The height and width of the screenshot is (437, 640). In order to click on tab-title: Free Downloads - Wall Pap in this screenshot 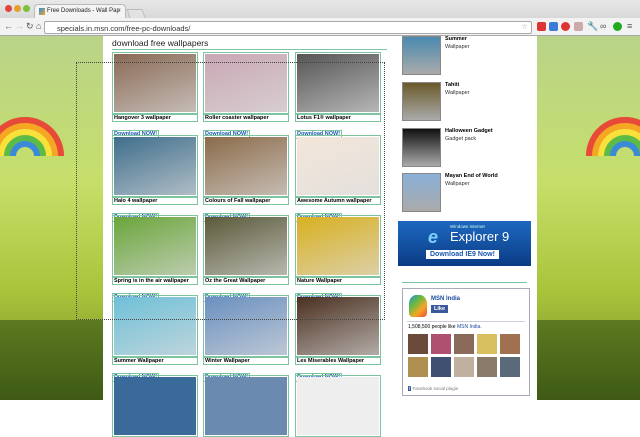, I will do `click(83, 11)`.